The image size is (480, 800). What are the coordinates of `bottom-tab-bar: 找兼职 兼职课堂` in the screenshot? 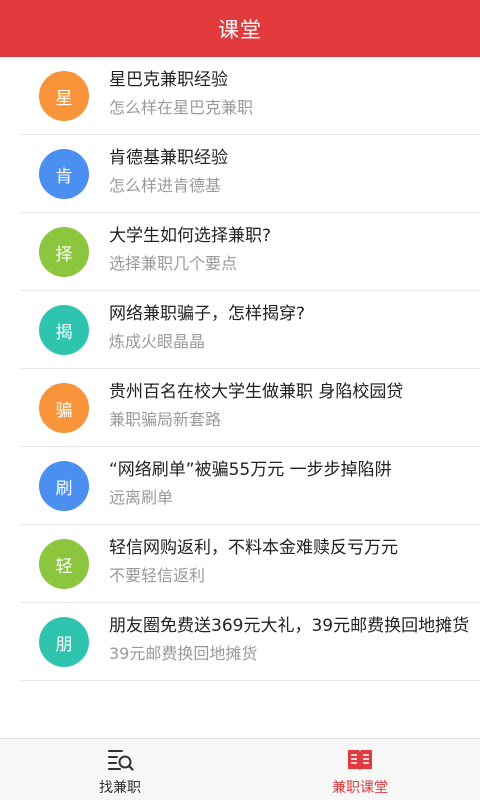 It's located at (240, 769).